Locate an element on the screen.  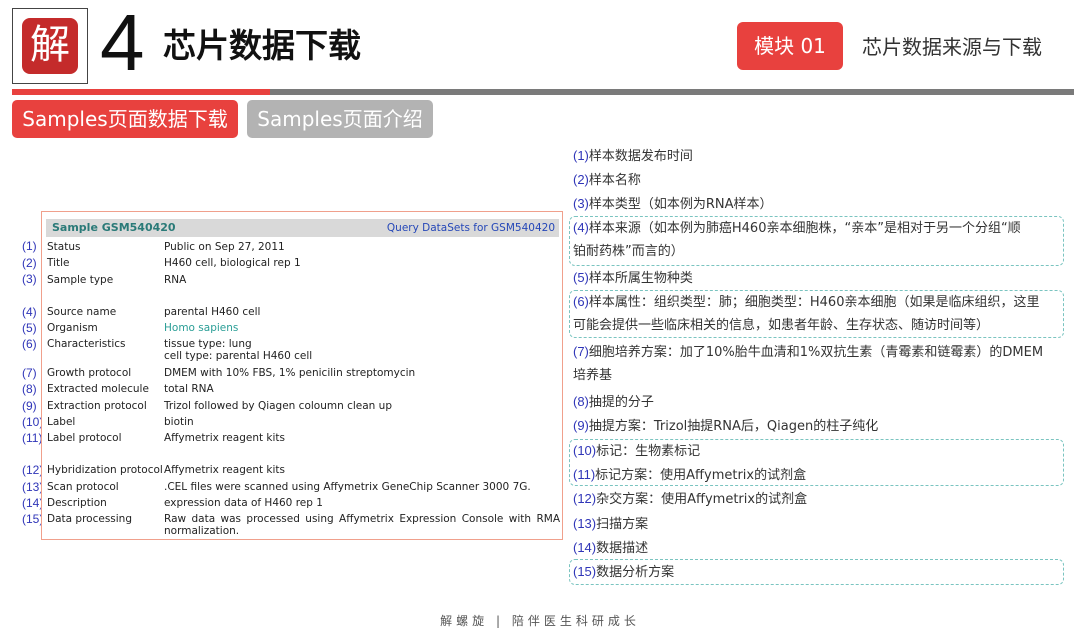
annotation-number: (13) is located at coordinates (585, 523).